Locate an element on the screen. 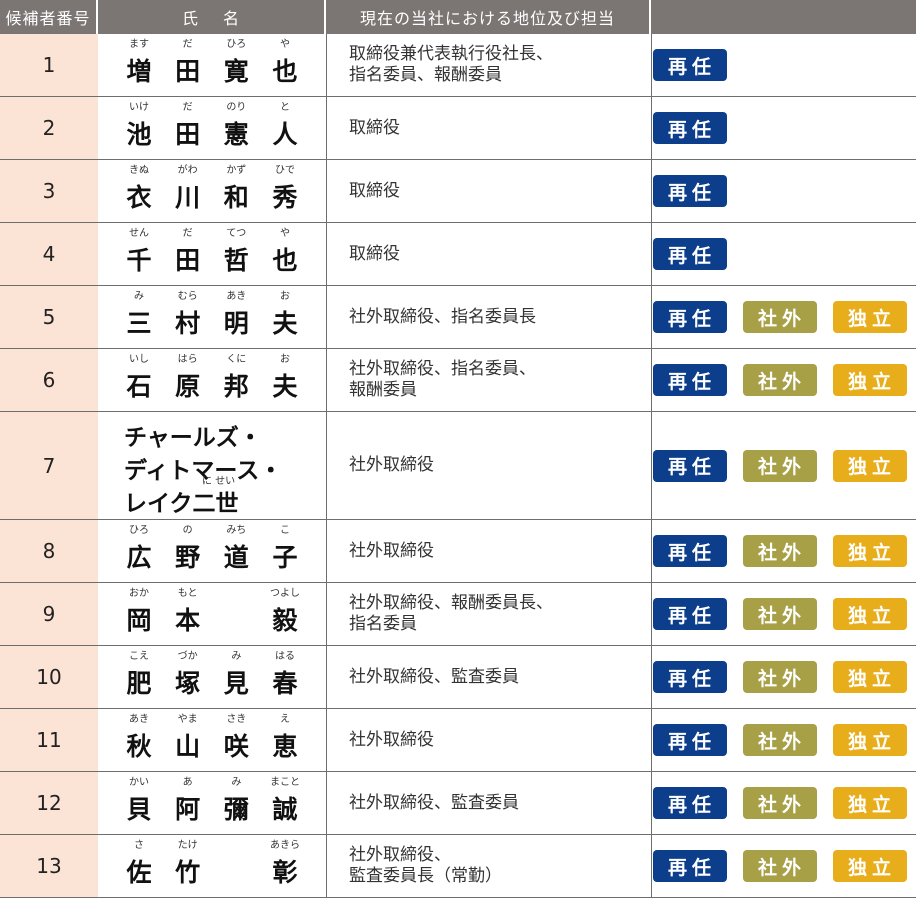 The image size is (916, 900). candidate-name-long: チャールズ・ ディトマース・ レイク二世に せい is located at coordinates (203, 471).